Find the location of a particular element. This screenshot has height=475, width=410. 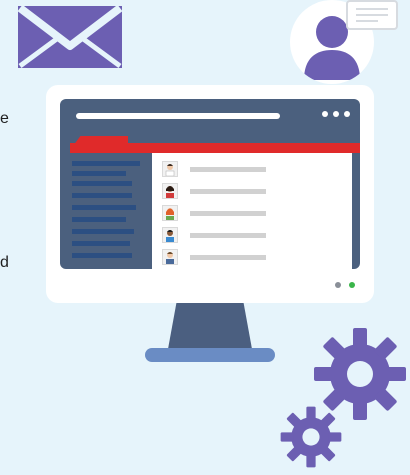

monitor-stand-base is located at coordinates (210, 355).